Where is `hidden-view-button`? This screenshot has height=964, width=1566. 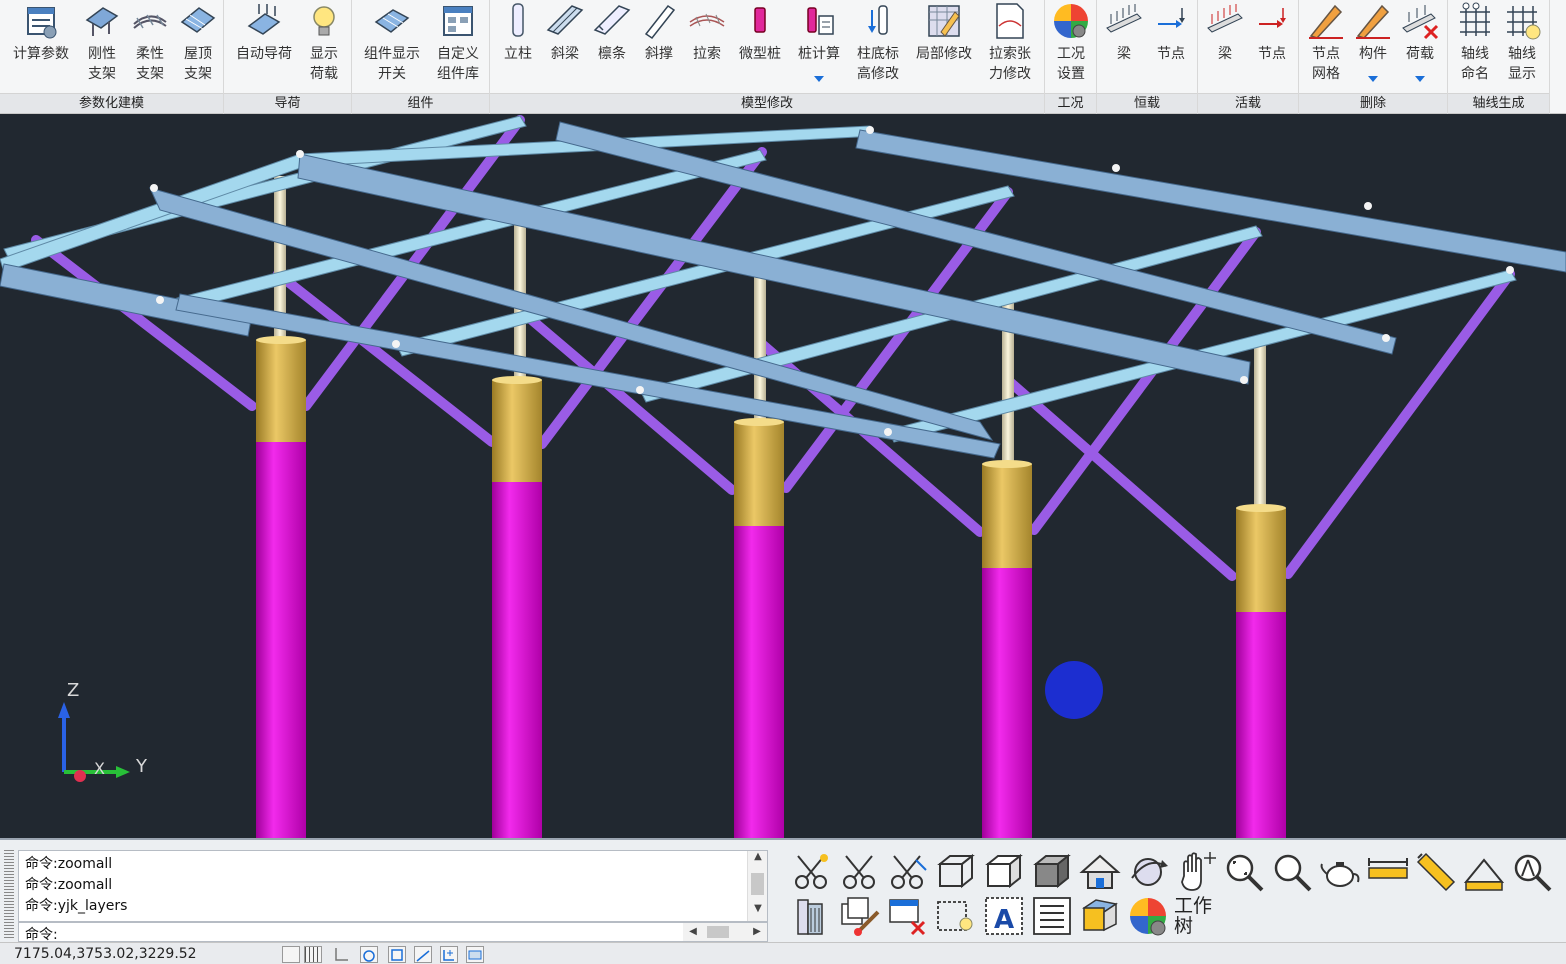
hidden-view-button is located at coordinates (1004, 872).